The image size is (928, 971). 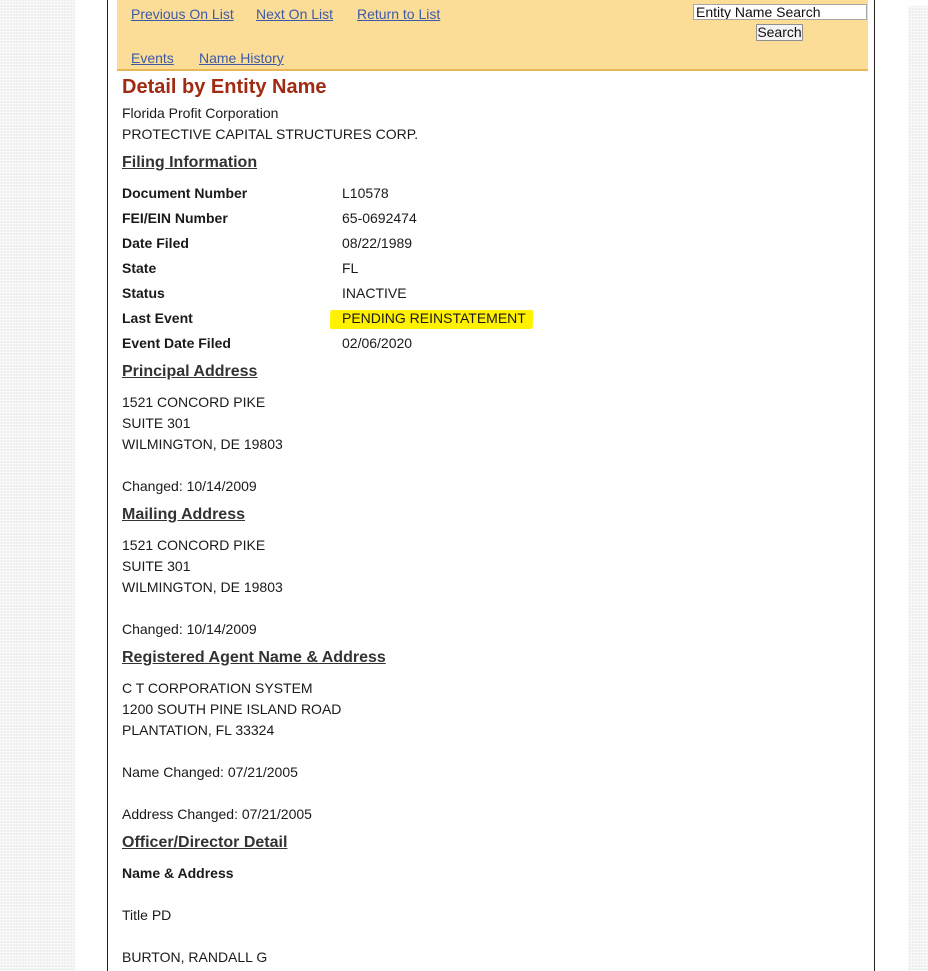 I want to click on next-on-list-link: Next On List, so click(x=294, y=14).